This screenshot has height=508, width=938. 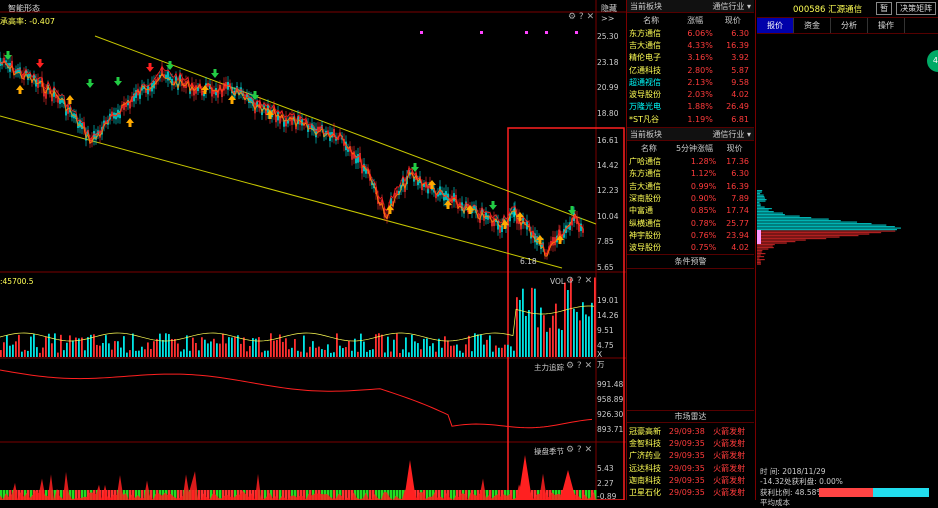 I want to click on tab-operation: 操作, so click(x=886, y=25).